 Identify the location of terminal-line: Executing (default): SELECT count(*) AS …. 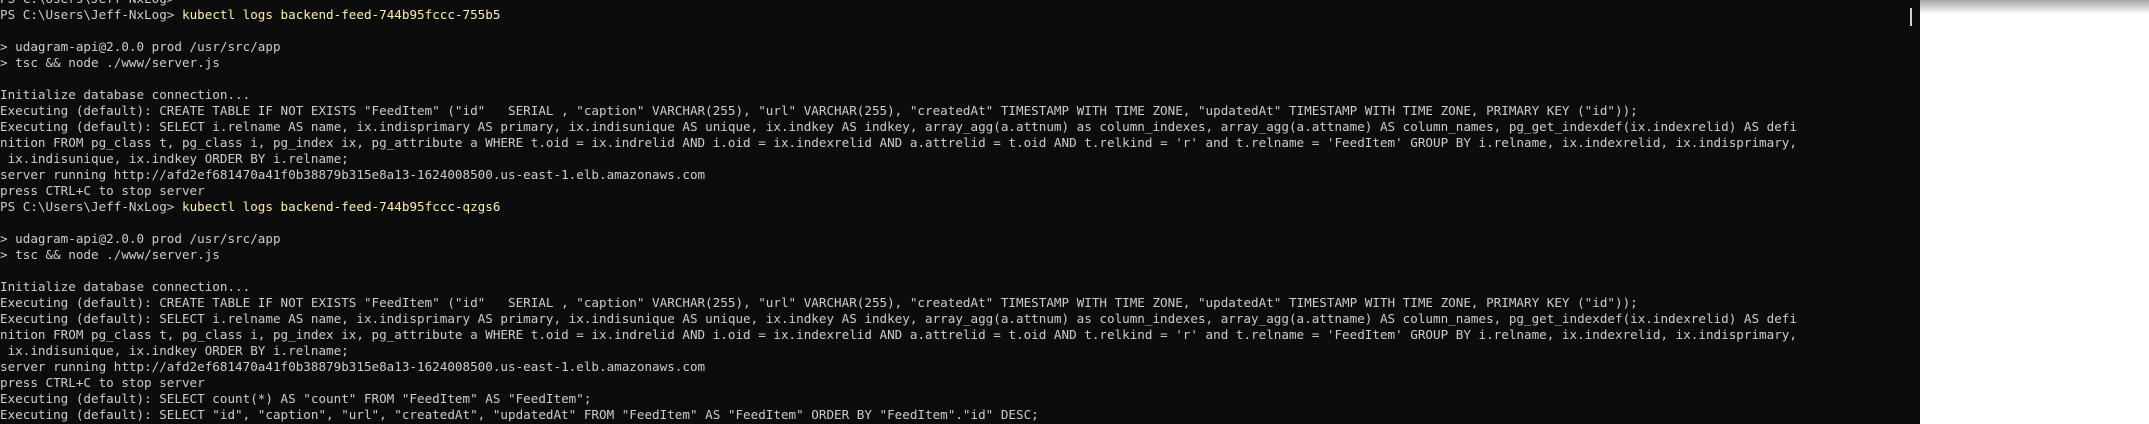
(950, 399).